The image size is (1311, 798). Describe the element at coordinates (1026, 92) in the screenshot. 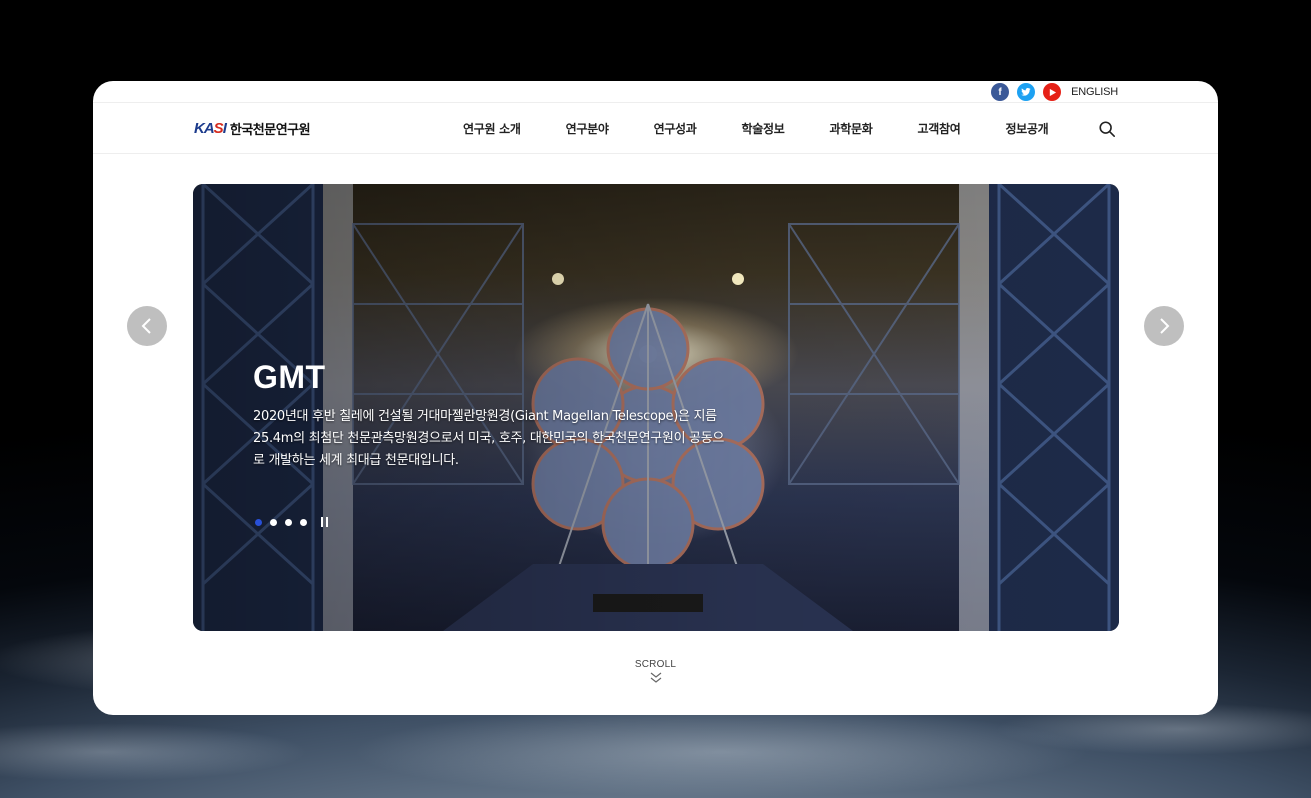

I see `twitter-icon` at that location.